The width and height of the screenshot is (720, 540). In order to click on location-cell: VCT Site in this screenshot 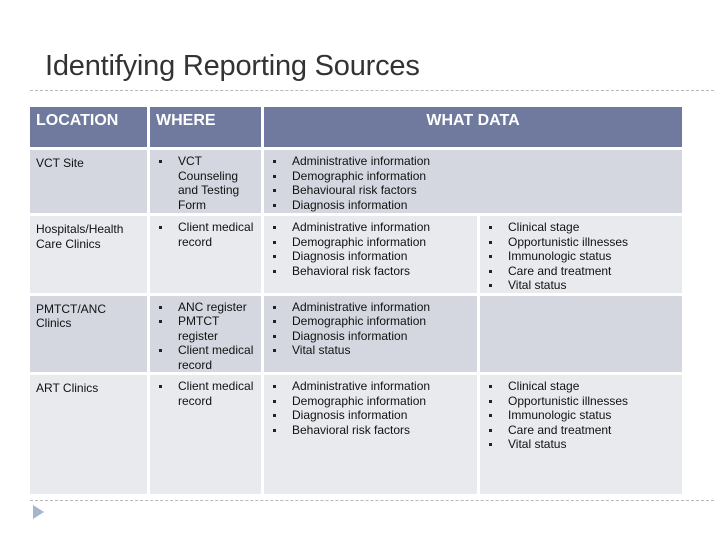, I will do `click(88, 181)`.